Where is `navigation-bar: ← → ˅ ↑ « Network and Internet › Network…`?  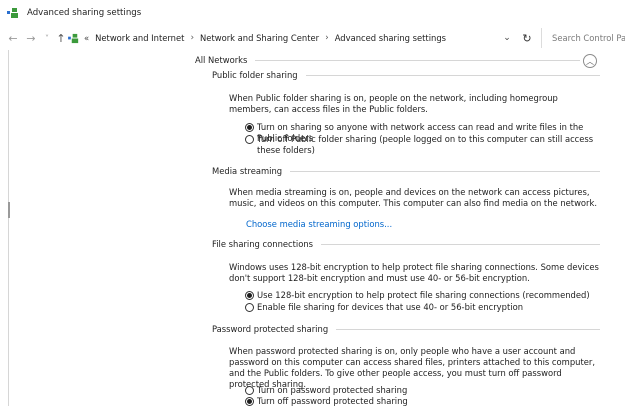 navigation-bar: ← → ˅ ↑ « Network and Internet › Network… is located at coordinates (312, 38).